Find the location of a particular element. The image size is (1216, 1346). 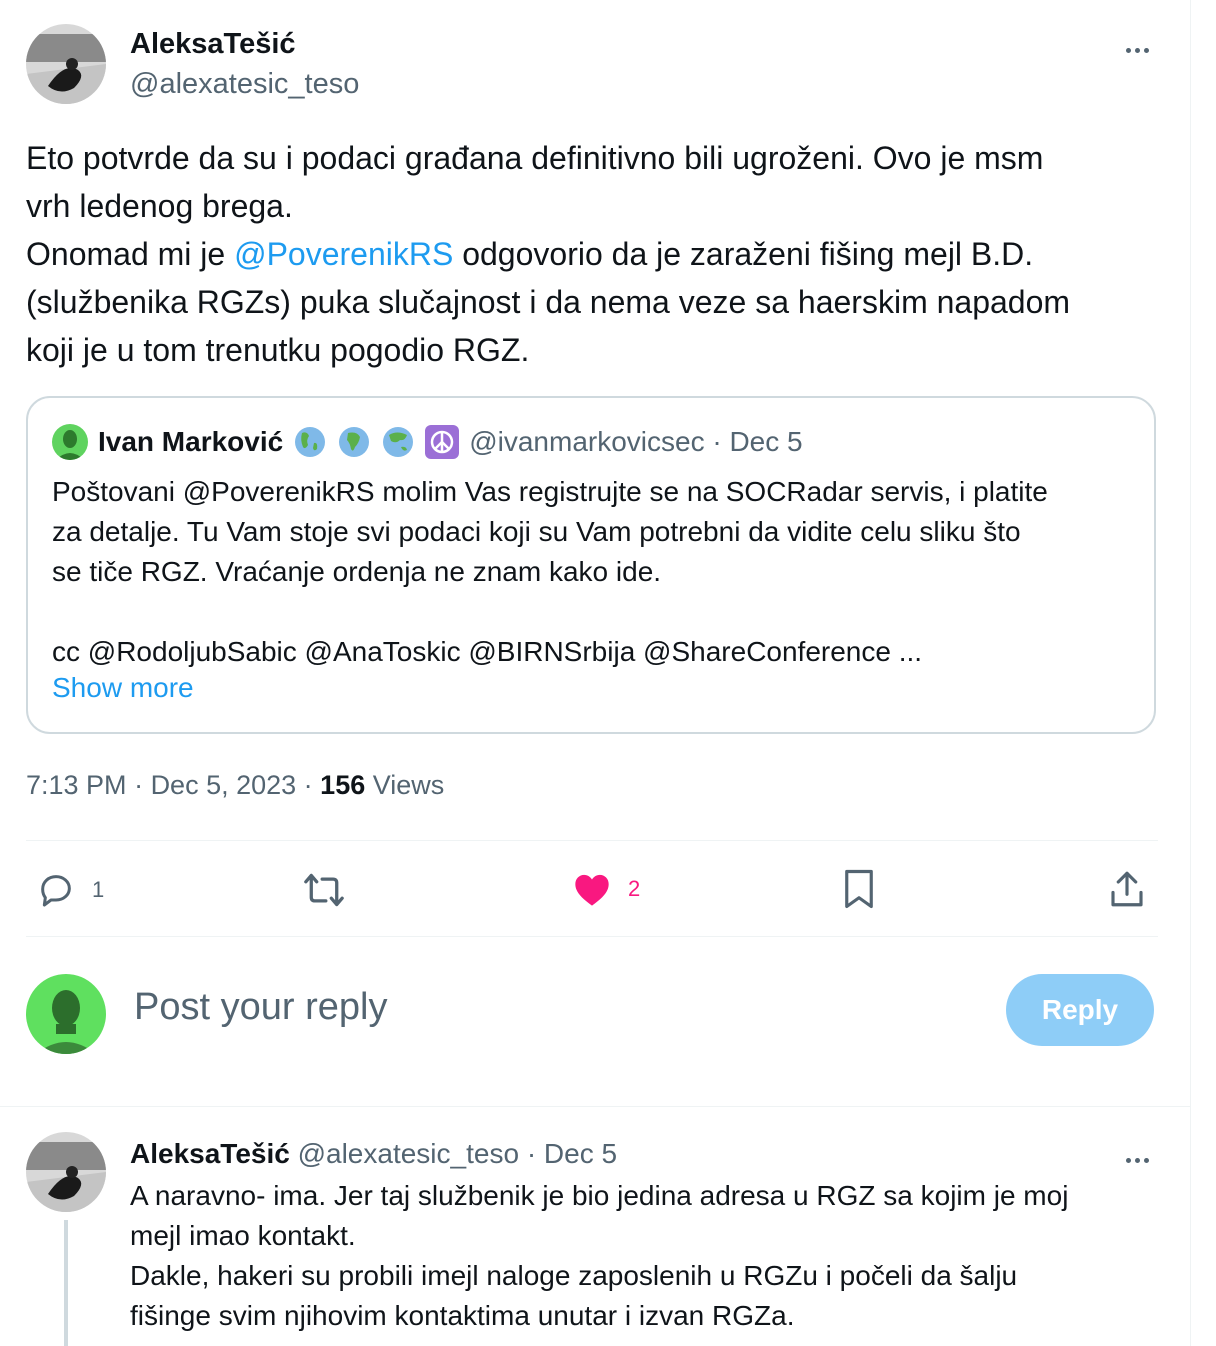

share-icon is located at coordinates (1127, 889).